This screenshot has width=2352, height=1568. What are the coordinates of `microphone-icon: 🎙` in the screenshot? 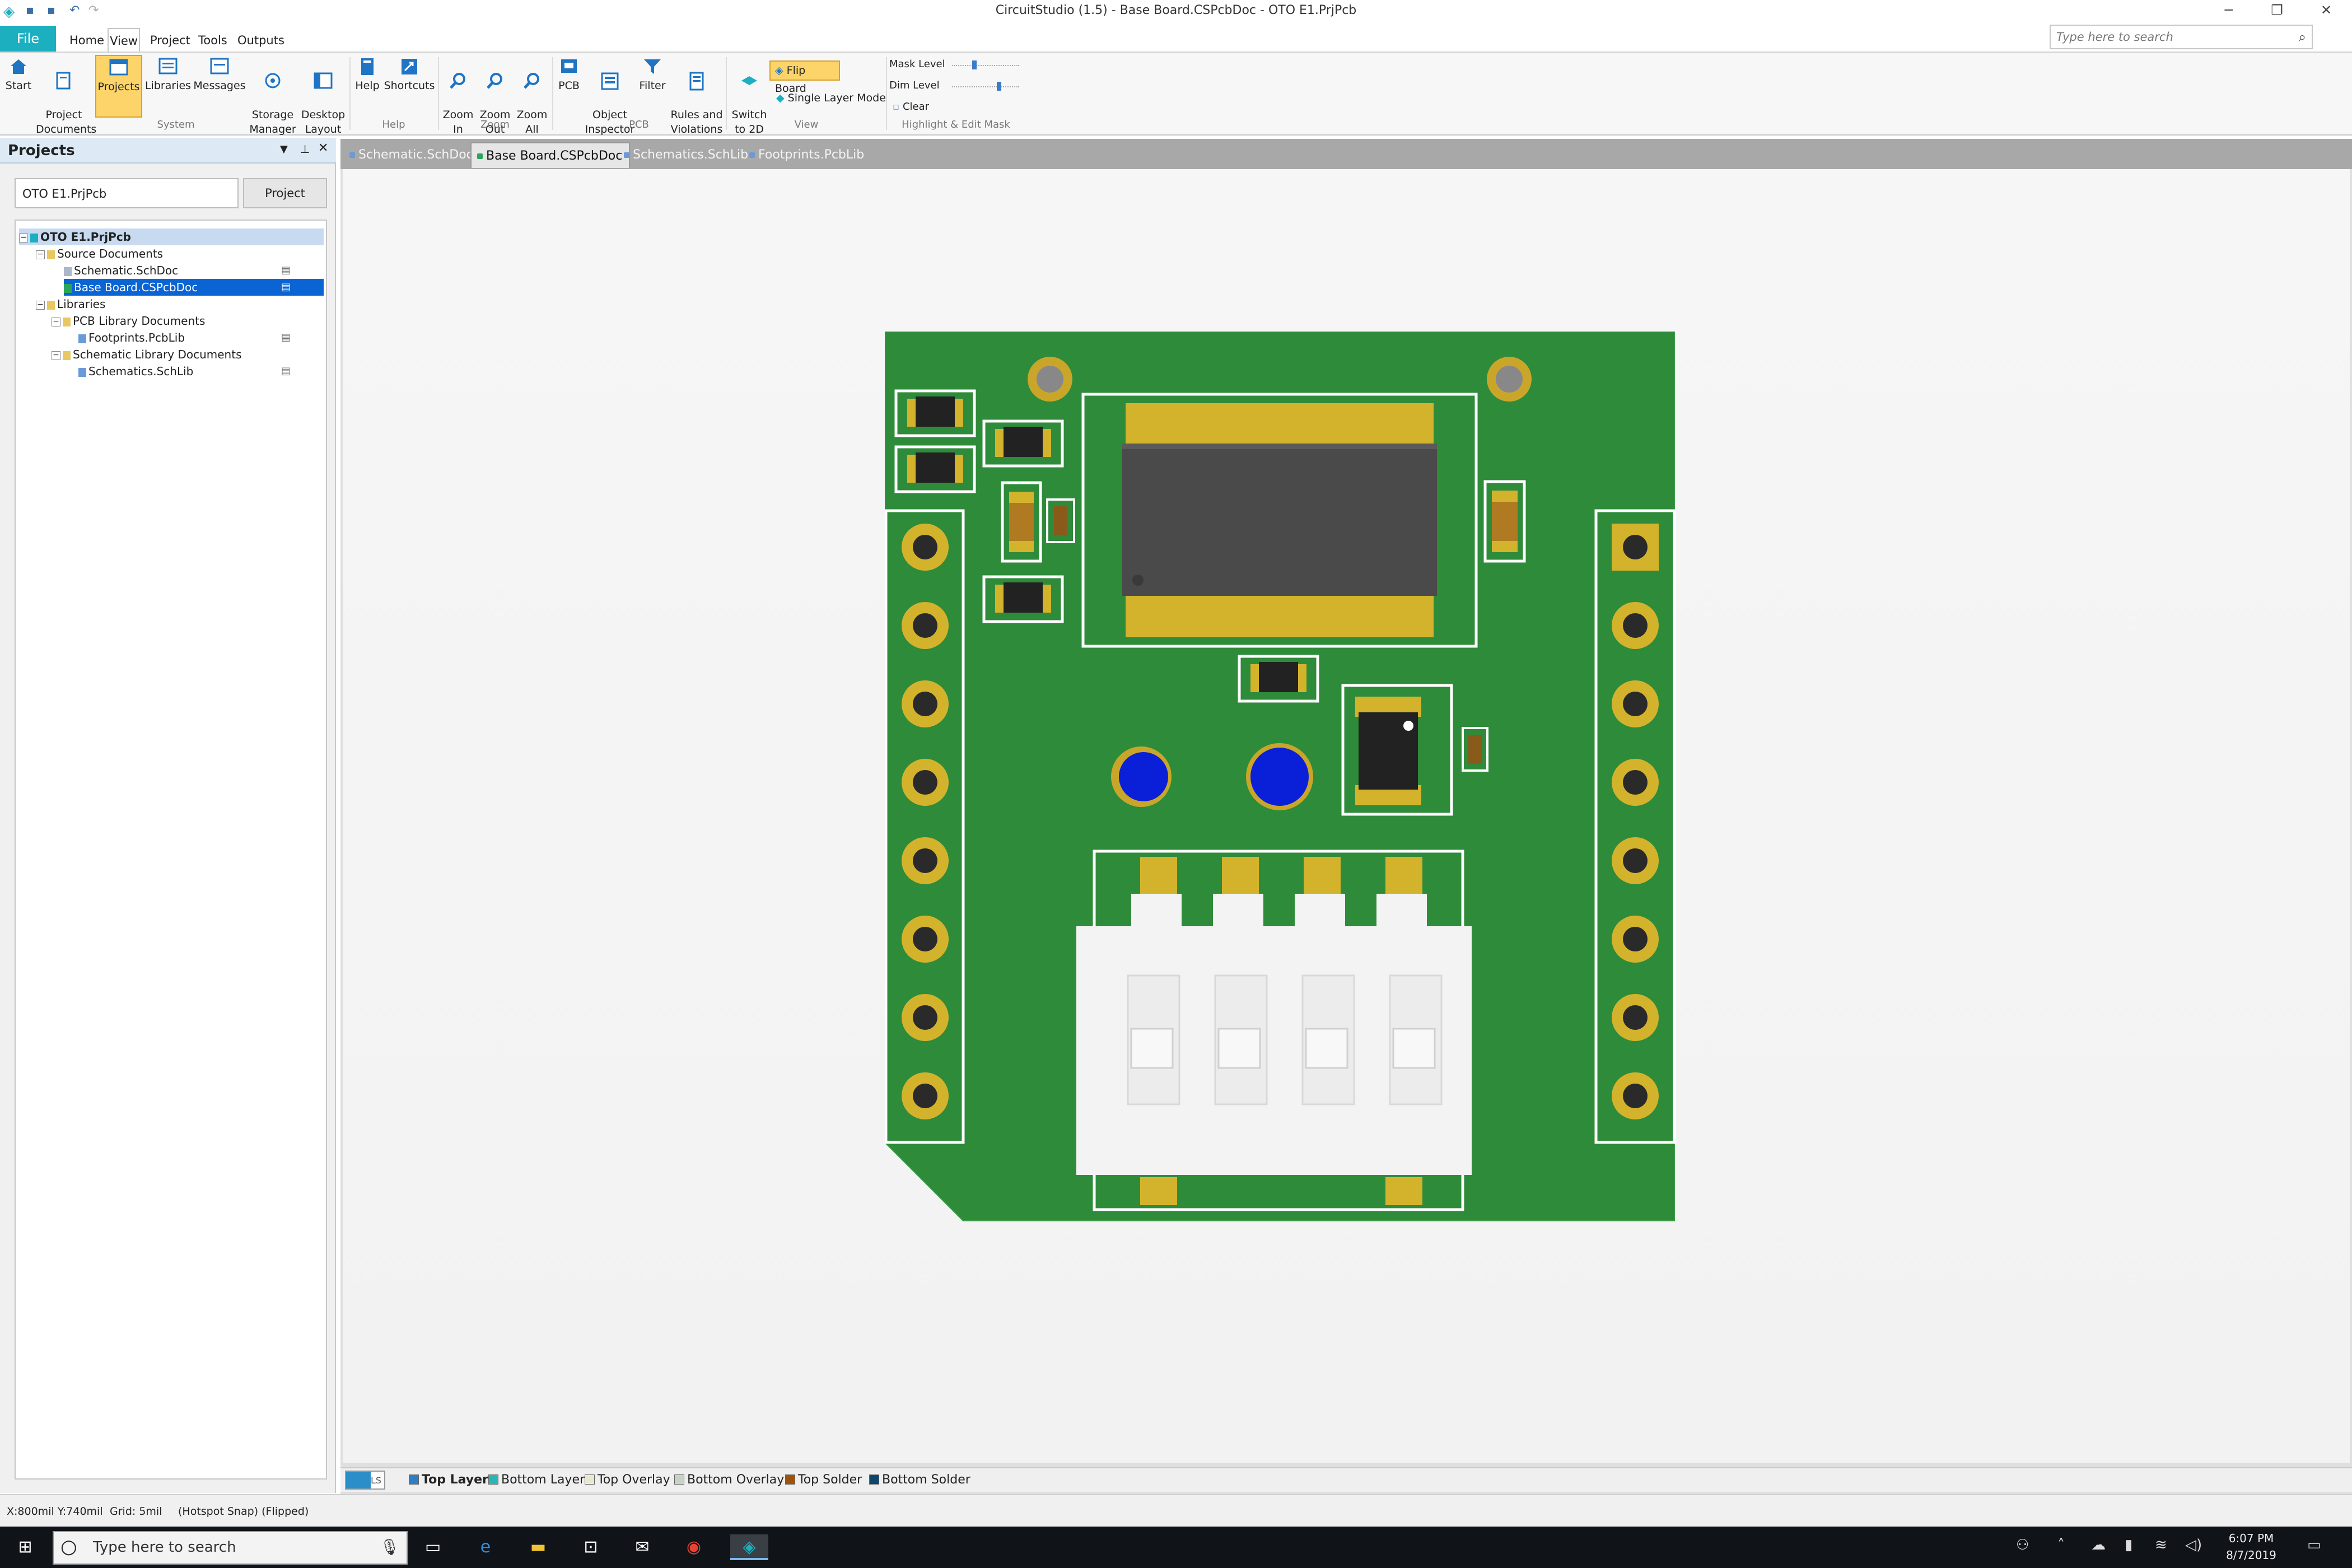 It's located at (390, 1547).